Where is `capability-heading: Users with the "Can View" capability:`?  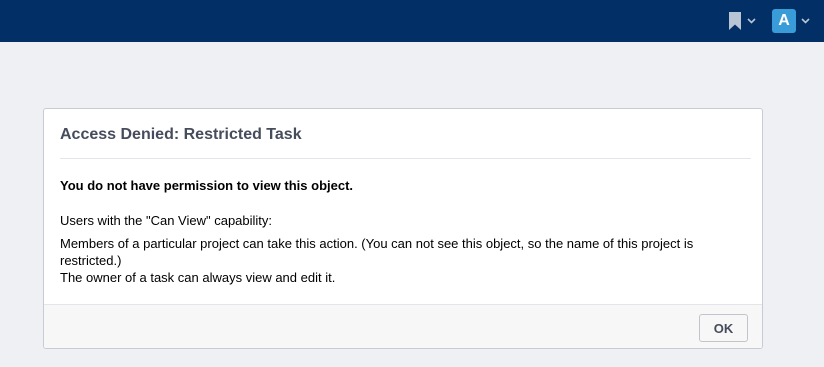 capability-heading: Users with the "Can View" capability: is located at coordinates (166, 220).